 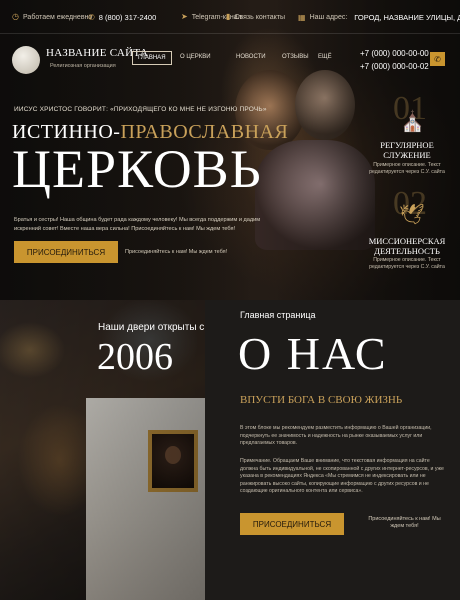 I want to click on card-title: МИССИОНЕРСКАЯ ДЕЯТЕЛЬНОСТЬ, so click(x=407, y=246).